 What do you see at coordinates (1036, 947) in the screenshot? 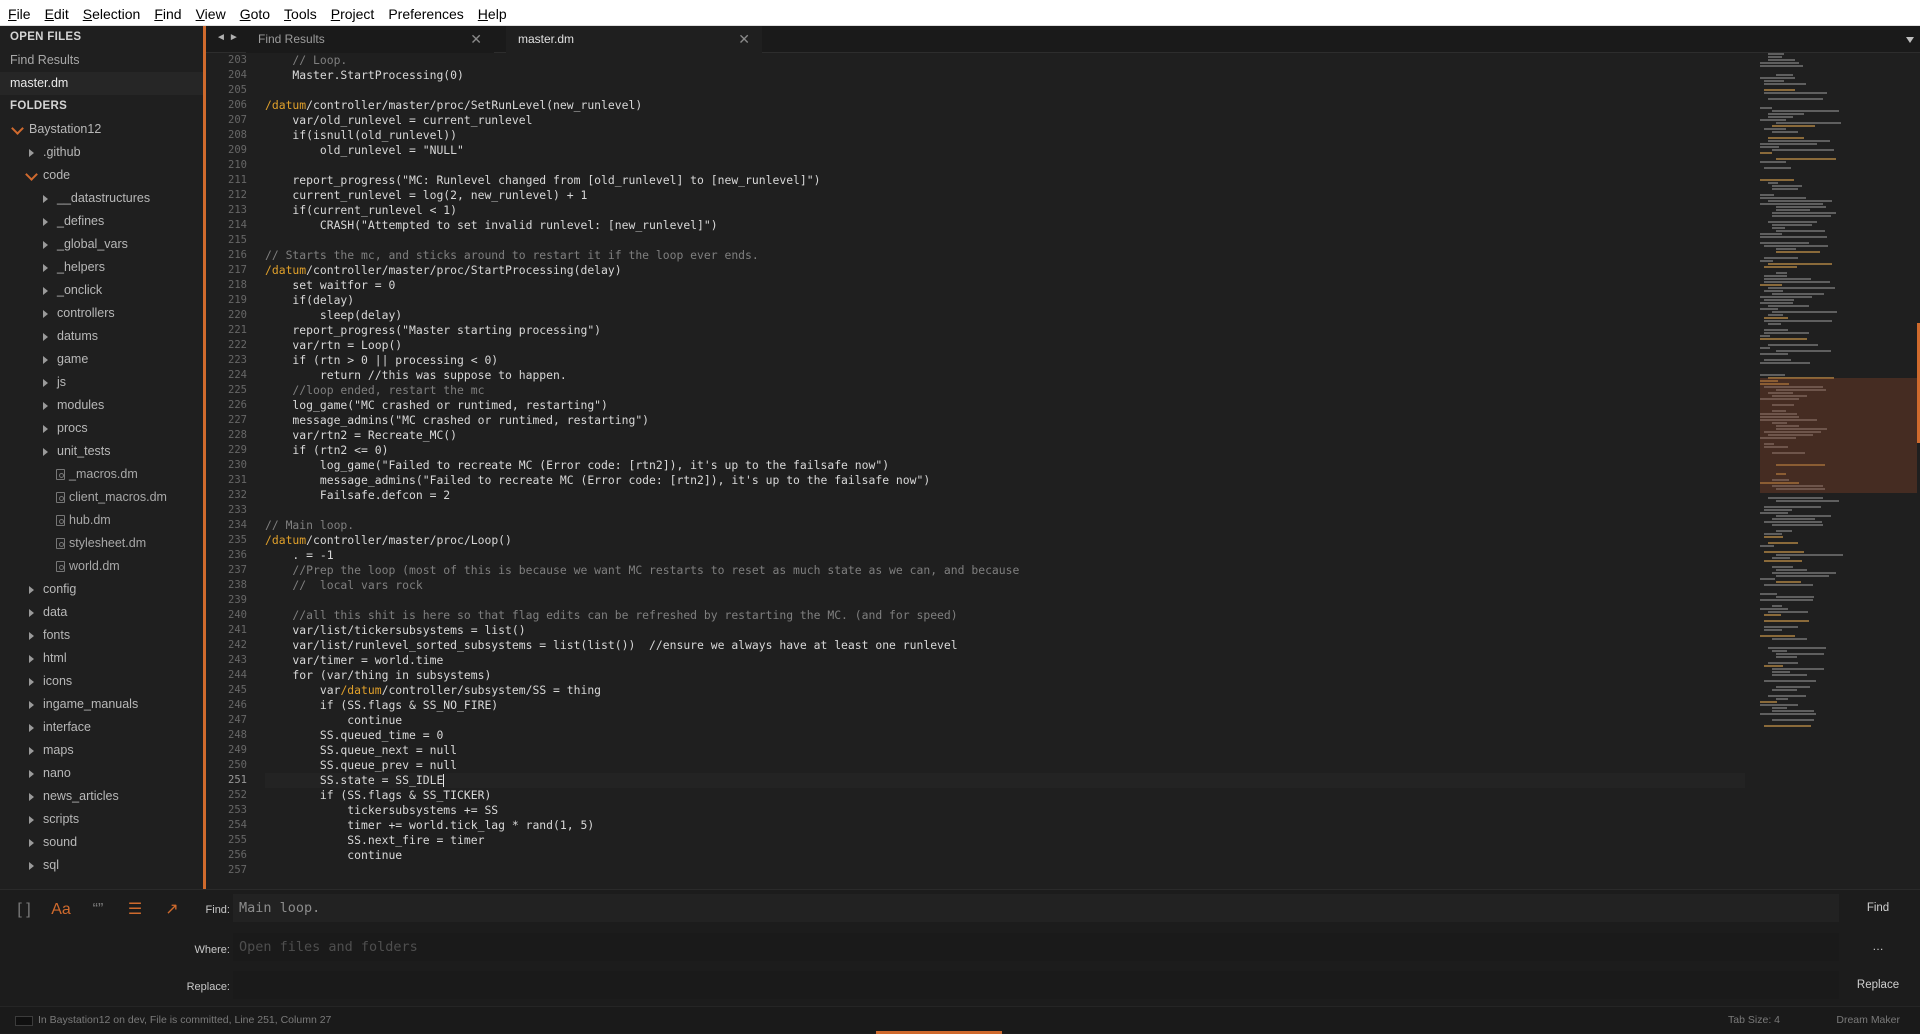
I see `where-input: Open files and folders` at bounding box center [1036, 947].